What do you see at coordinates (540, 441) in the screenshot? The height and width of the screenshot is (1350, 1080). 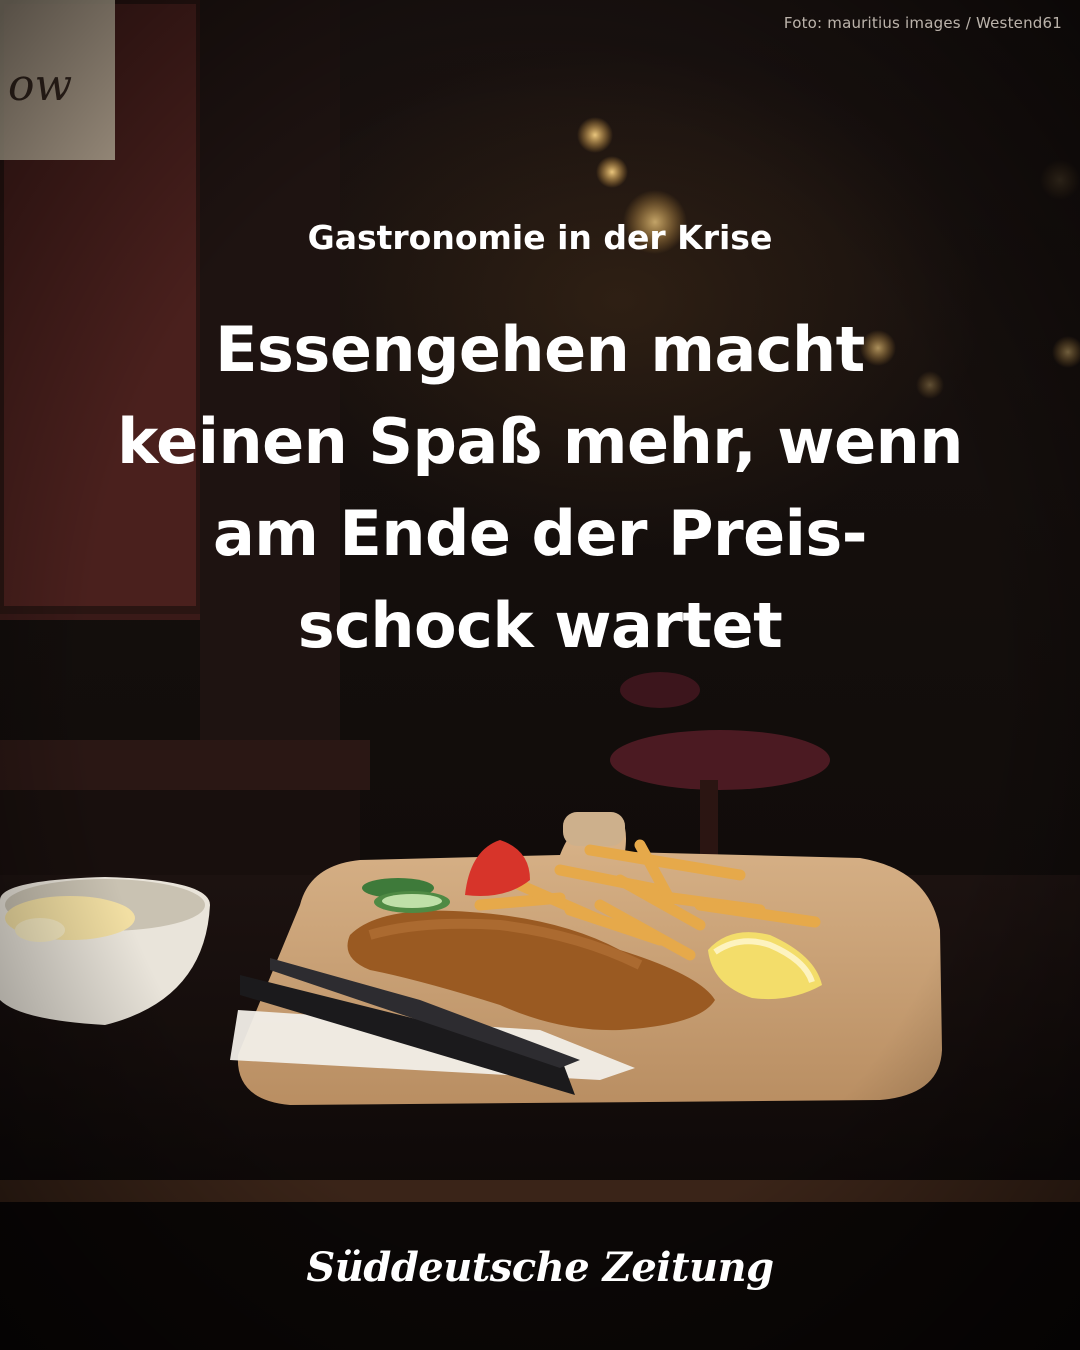 I see `headline-line: keinen Spaß mehr, wenn` at bounding box center [540, 441].